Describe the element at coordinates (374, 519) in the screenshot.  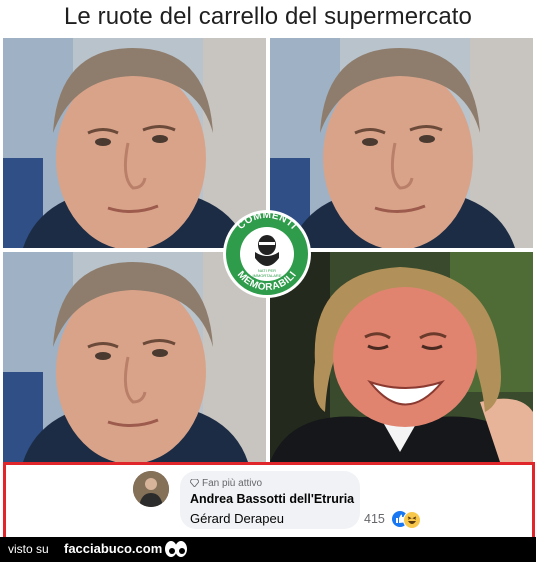
I see `reaction-count: 415` at that location.